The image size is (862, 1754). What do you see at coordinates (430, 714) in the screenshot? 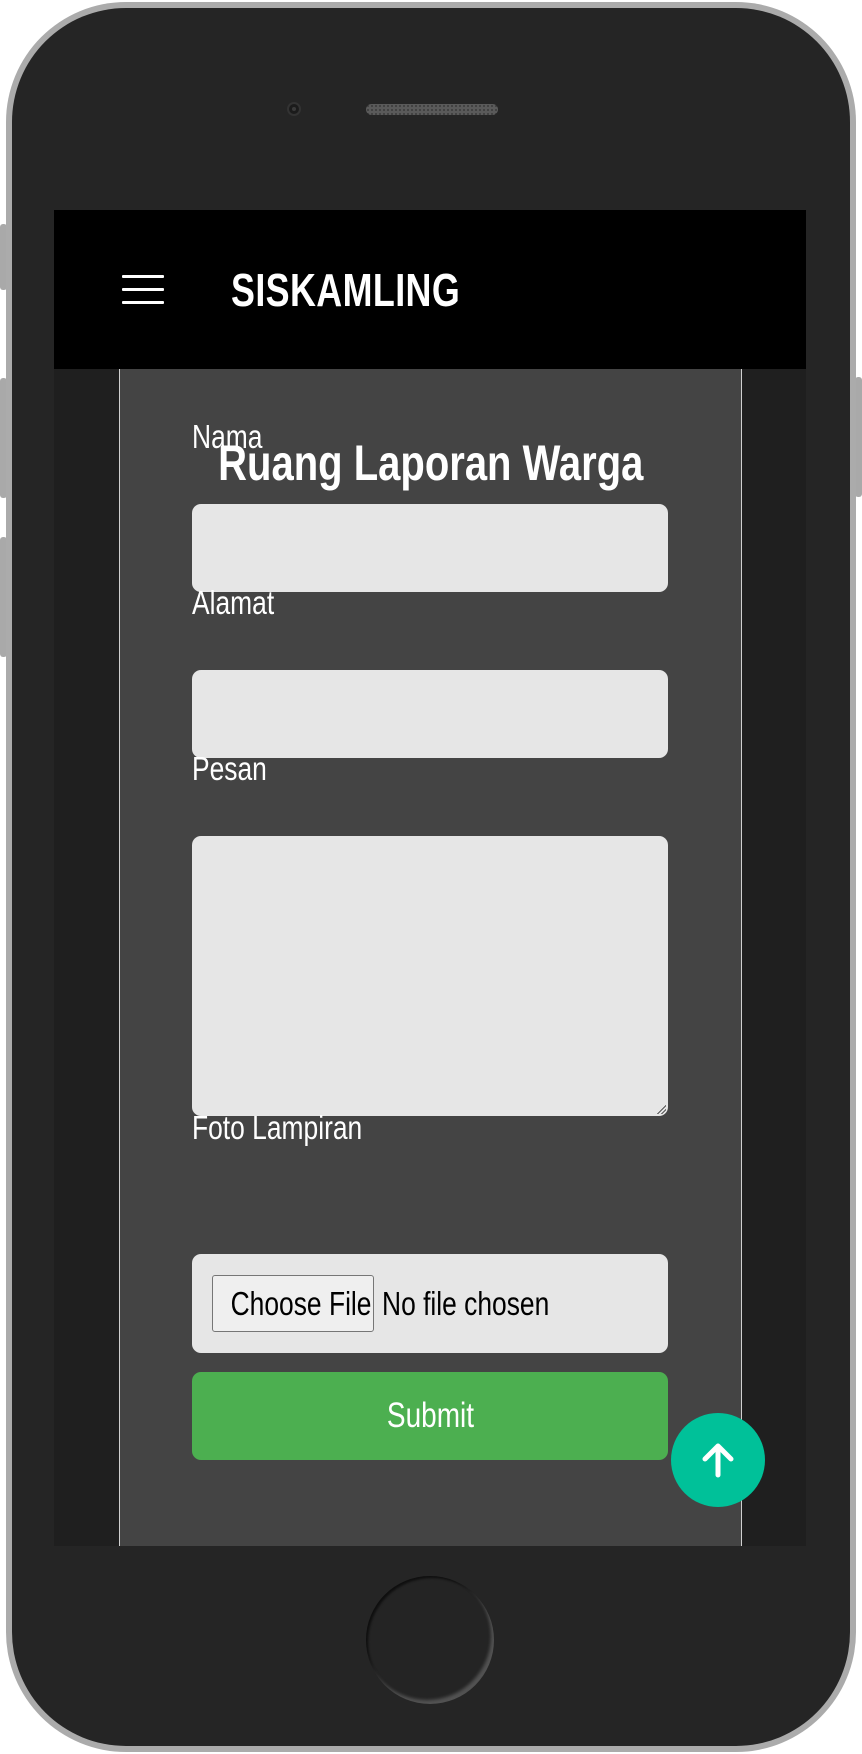
I see `alamat-input` at bounding box center [430, 714].